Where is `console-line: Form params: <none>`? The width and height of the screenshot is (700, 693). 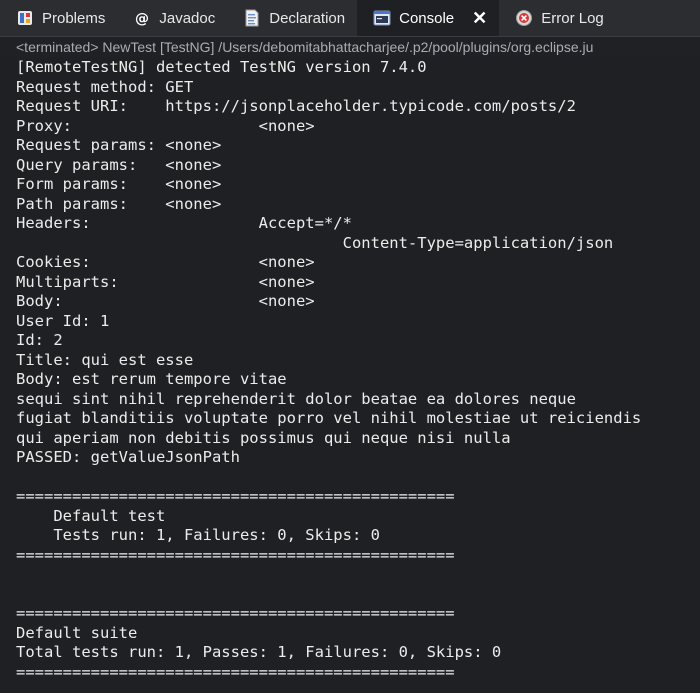
console-line: Form params: <none> is located at coordinates (119, 184).